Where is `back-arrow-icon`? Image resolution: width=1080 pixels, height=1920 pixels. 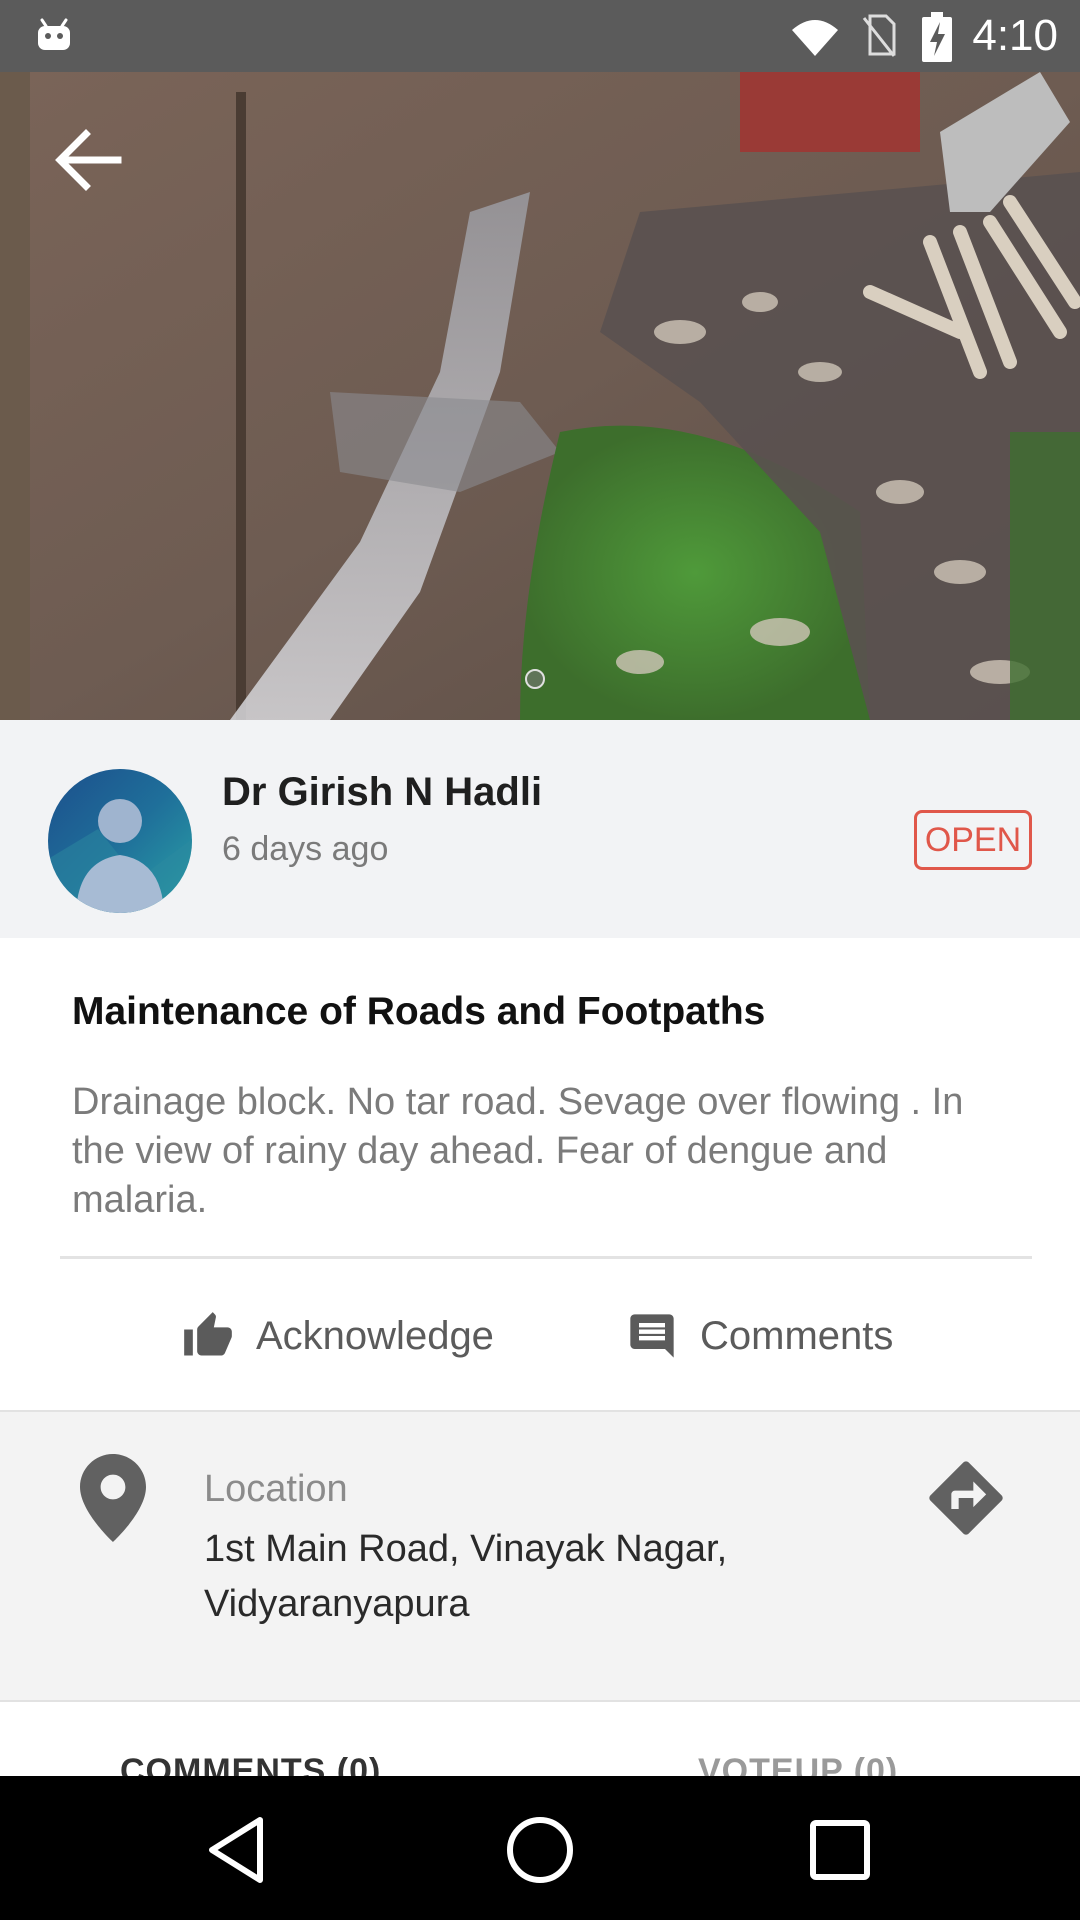 back-arrow-icon is located at coordinates (88, 160).